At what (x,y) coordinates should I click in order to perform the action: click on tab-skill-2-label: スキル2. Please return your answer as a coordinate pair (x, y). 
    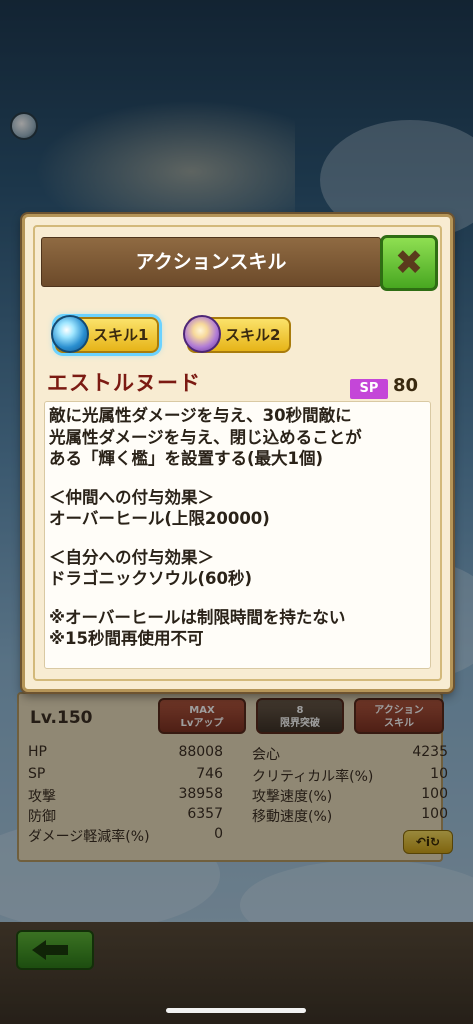
    Looking at the image, I should click on (253, 335).